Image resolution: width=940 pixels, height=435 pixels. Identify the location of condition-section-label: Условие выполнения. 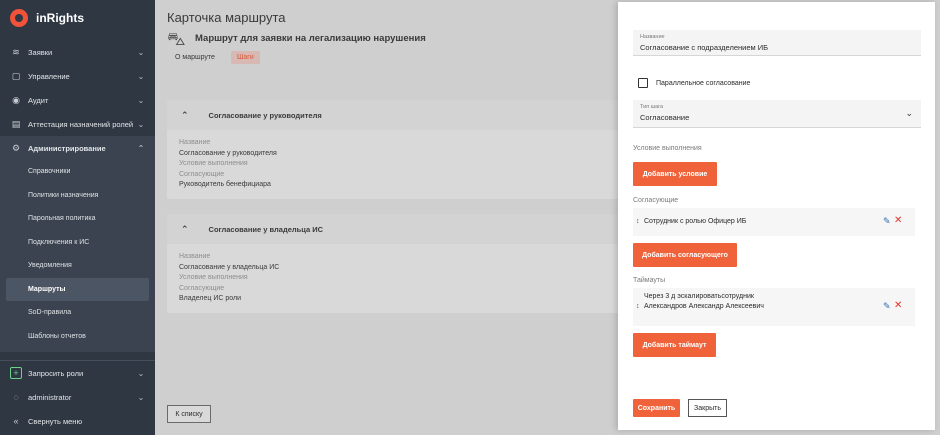
(667, 148).